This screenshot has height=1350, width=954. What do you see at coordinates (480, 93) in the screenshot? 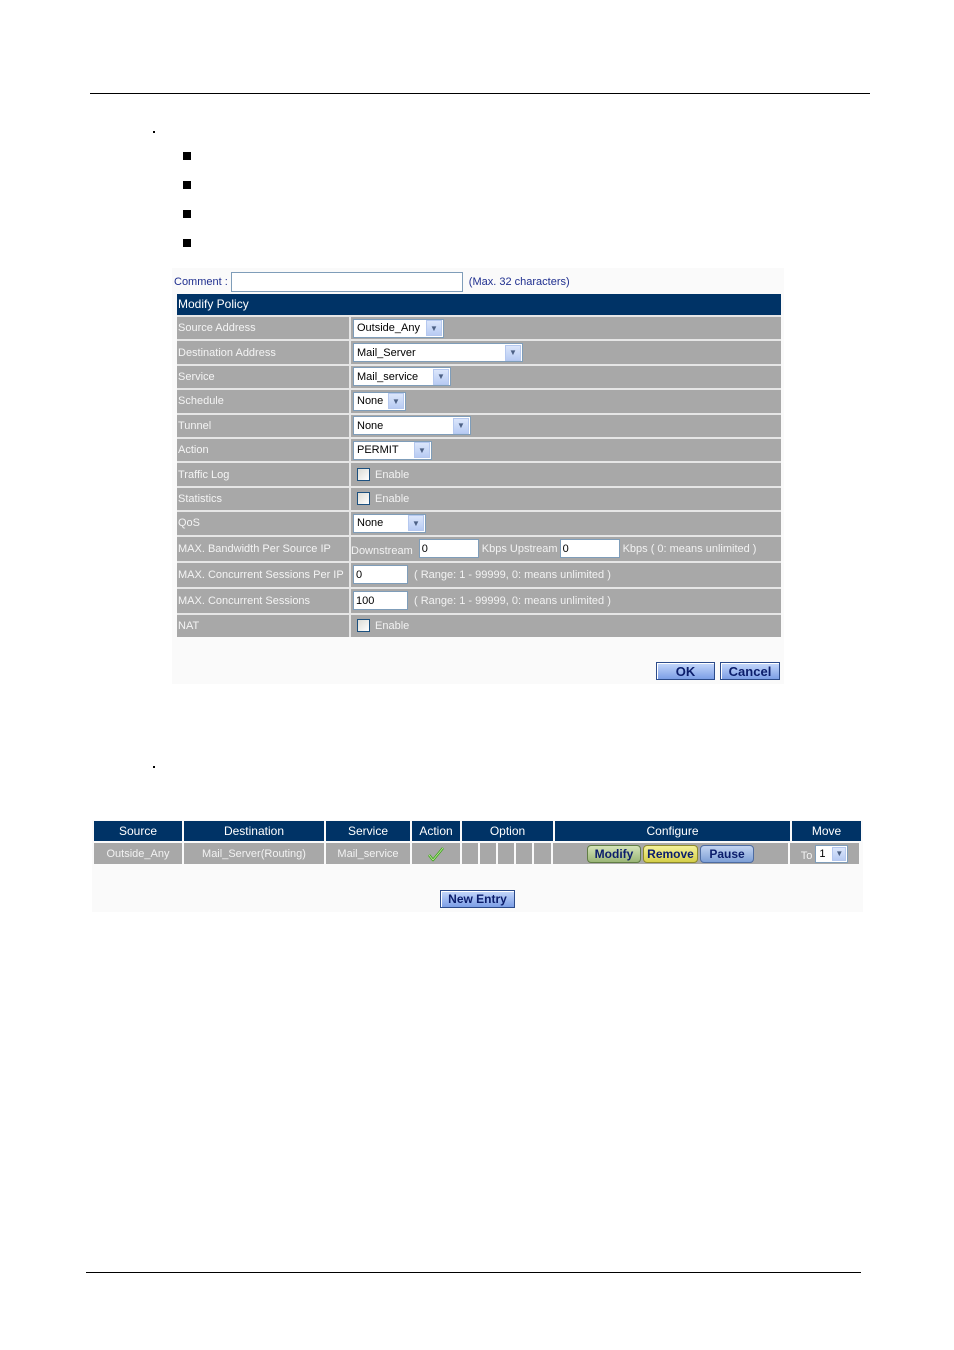
I see `header-rule` at bounding box center [480, 93].